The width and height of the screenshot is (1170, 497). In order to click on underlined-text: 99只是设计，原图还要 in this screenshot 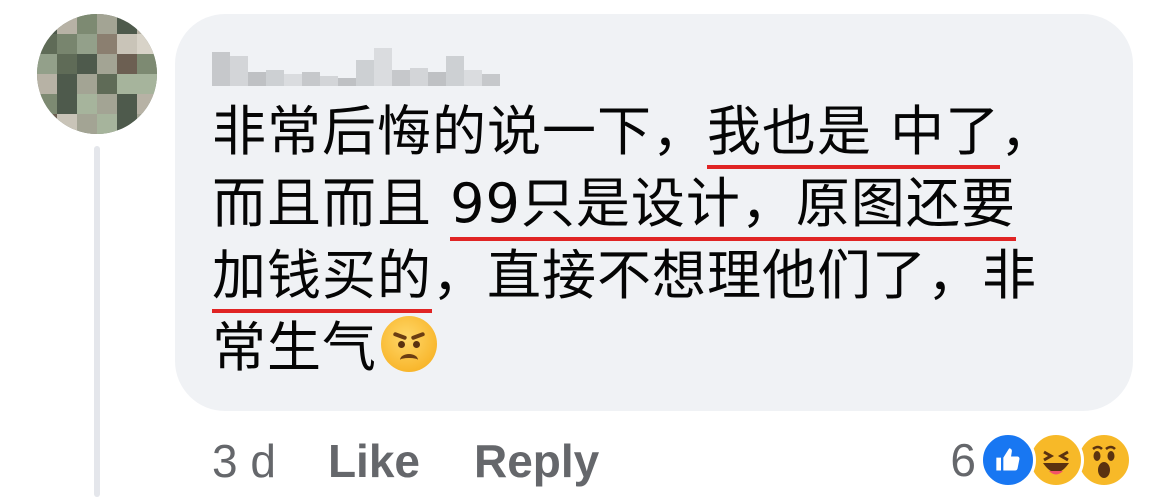, I will do `click(733, 206)`.